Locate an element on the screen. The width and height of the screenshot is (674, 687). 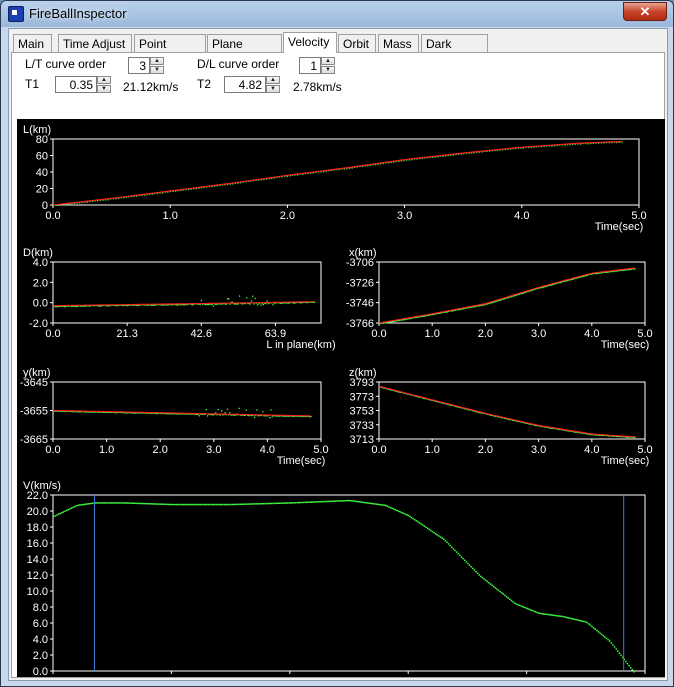
t2-up-arrow-icon: ▲ is located at coordinates (273, 80).